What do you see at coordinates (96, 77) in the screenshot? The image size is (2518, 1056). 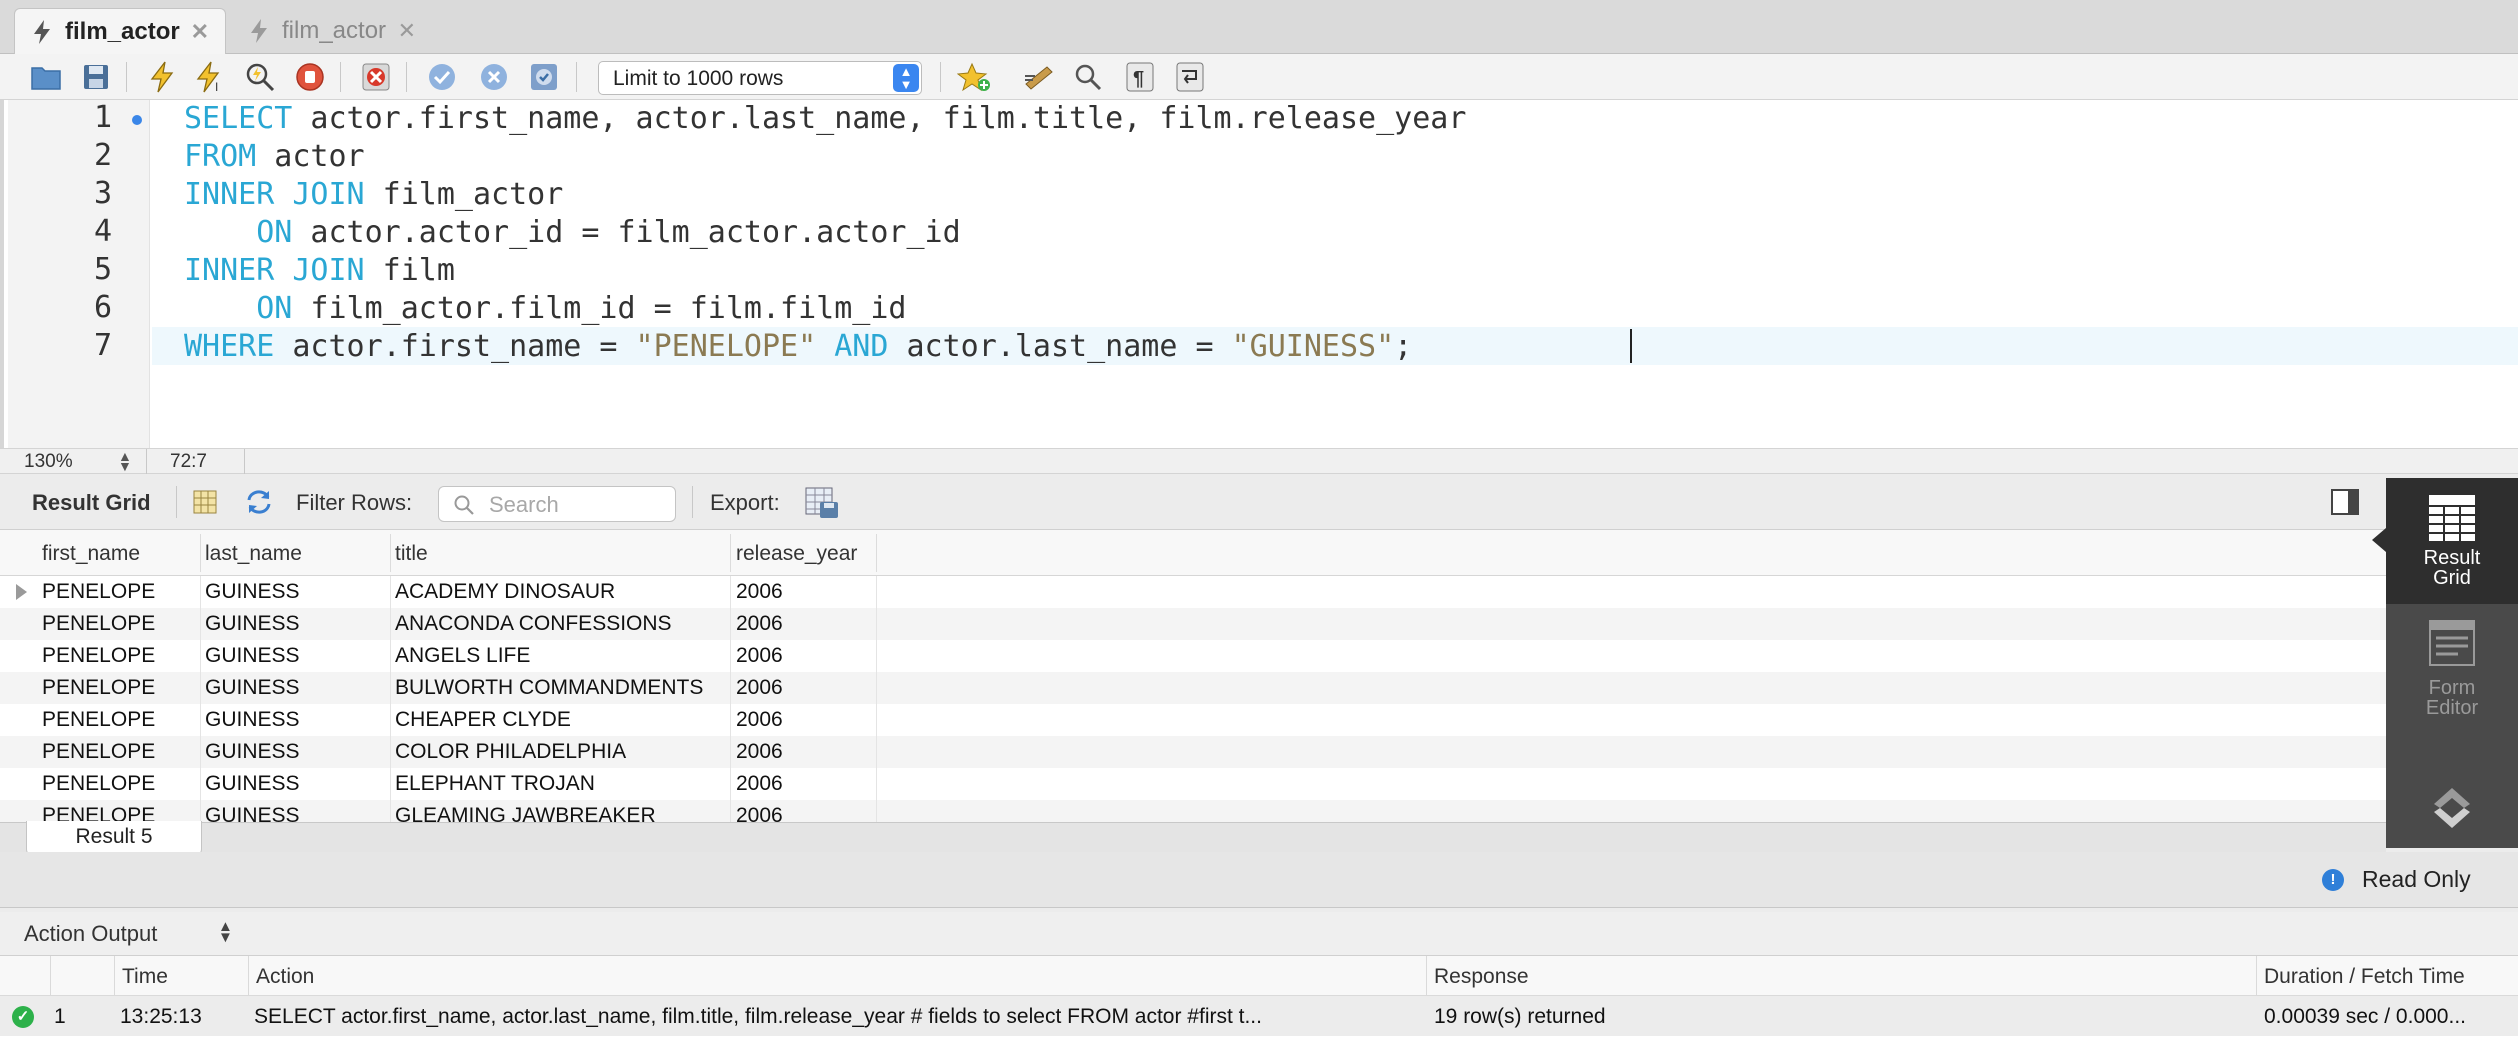 I see `save-icon` at bounding box center [96, 77].